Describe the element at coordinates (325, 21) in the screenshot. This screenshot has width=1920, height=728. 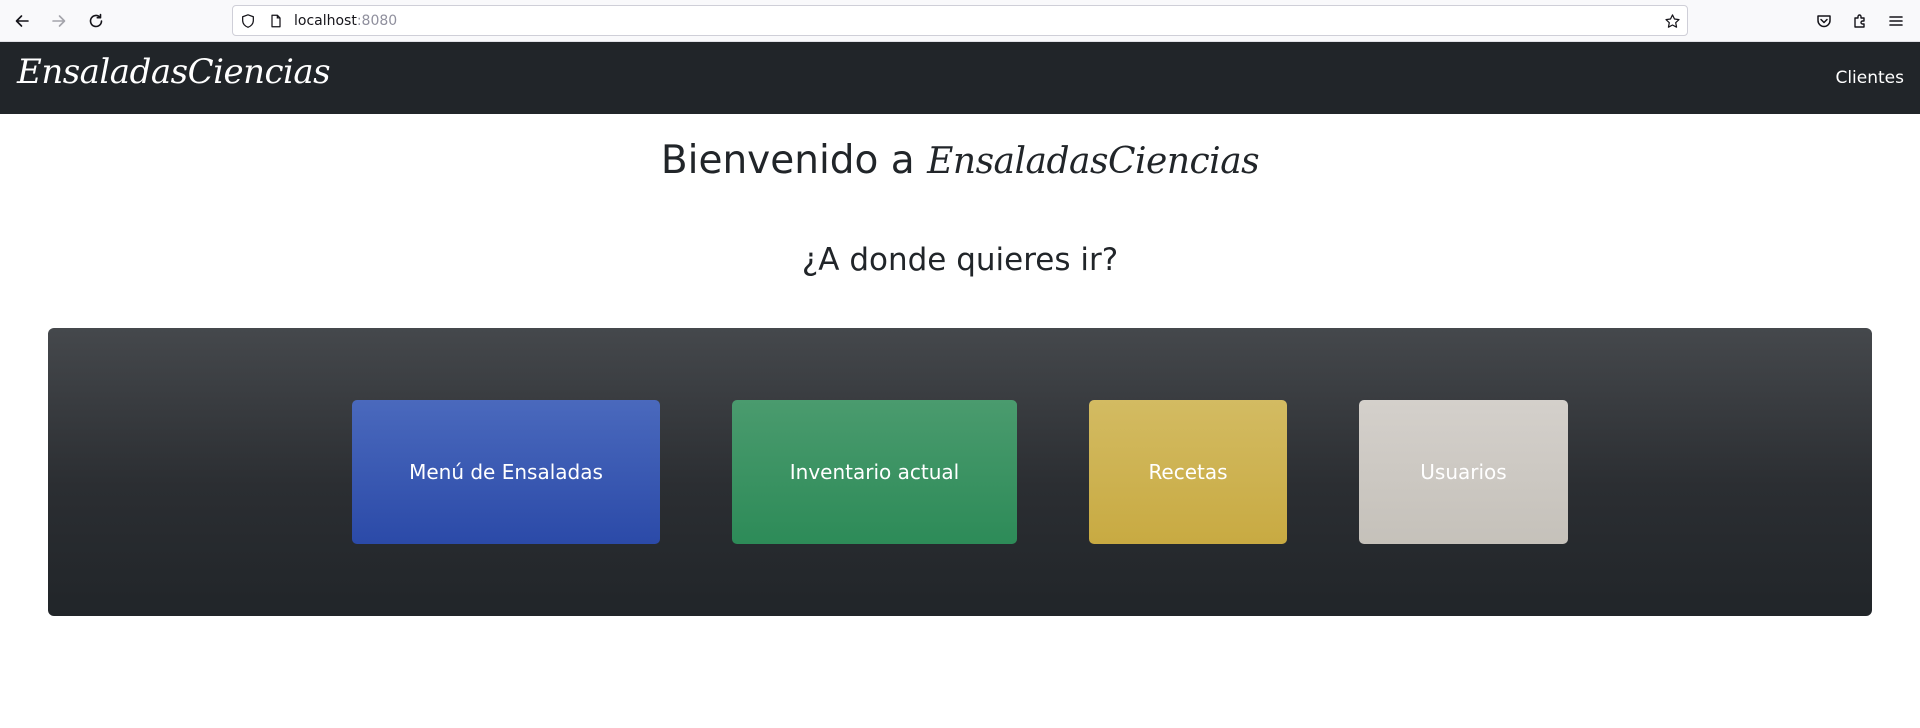
I see `url-host: localhost` at that location.